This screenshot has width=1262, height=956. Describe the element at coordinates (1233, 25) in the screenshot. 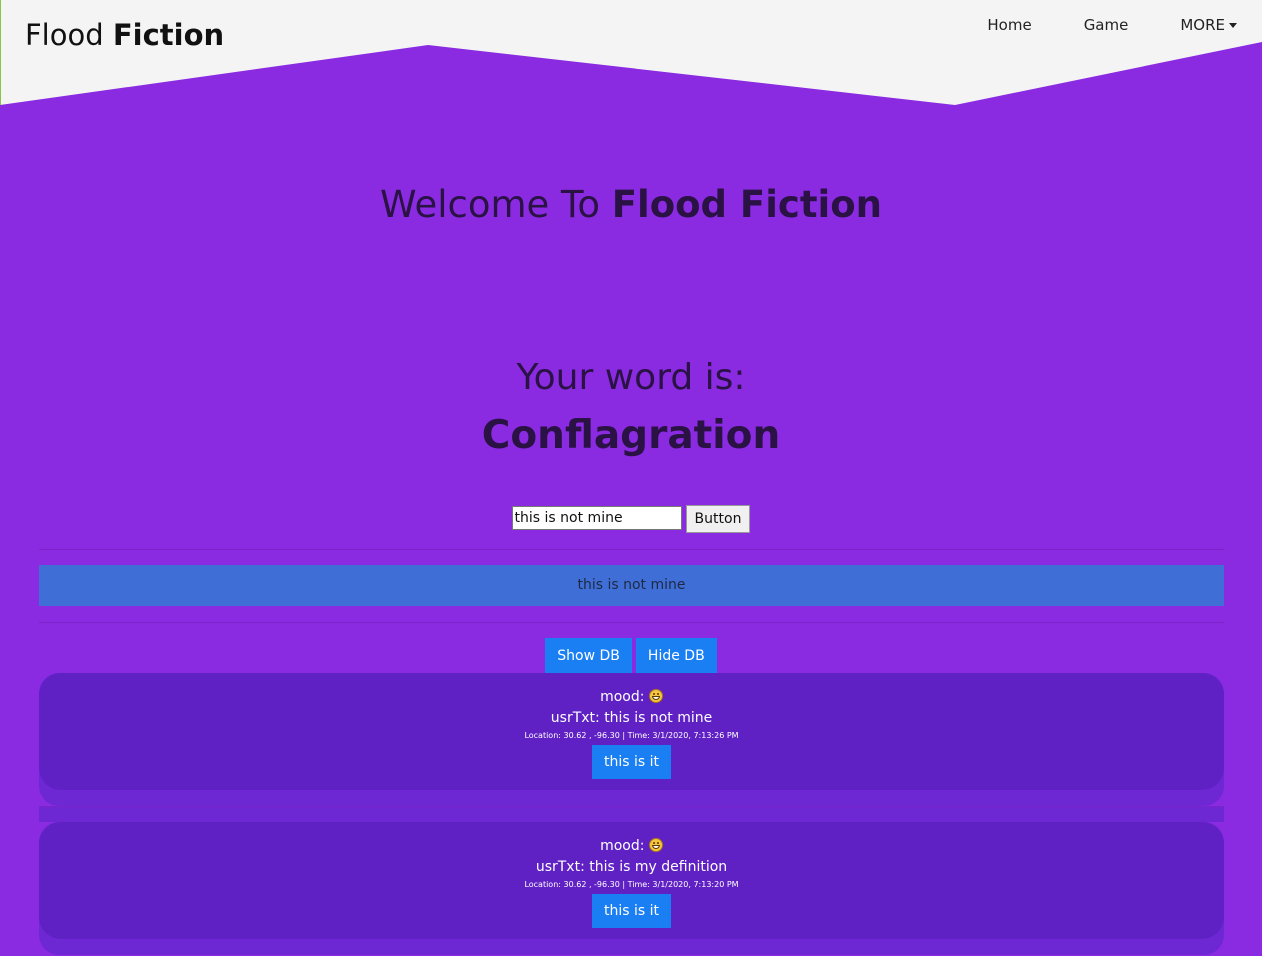

I see `caret-down-icon` at that location.